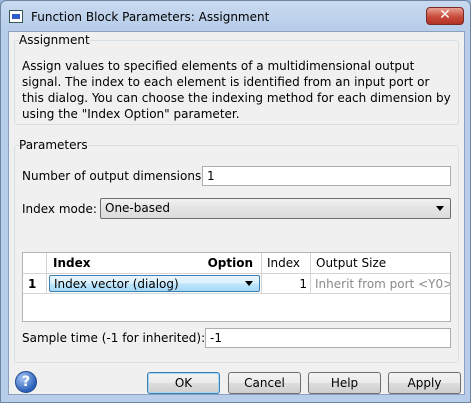  What do you see at coordinates (380, 263) in the screenshot?
I see `header-output-size: Output Size` at bounding box center [380, 263].